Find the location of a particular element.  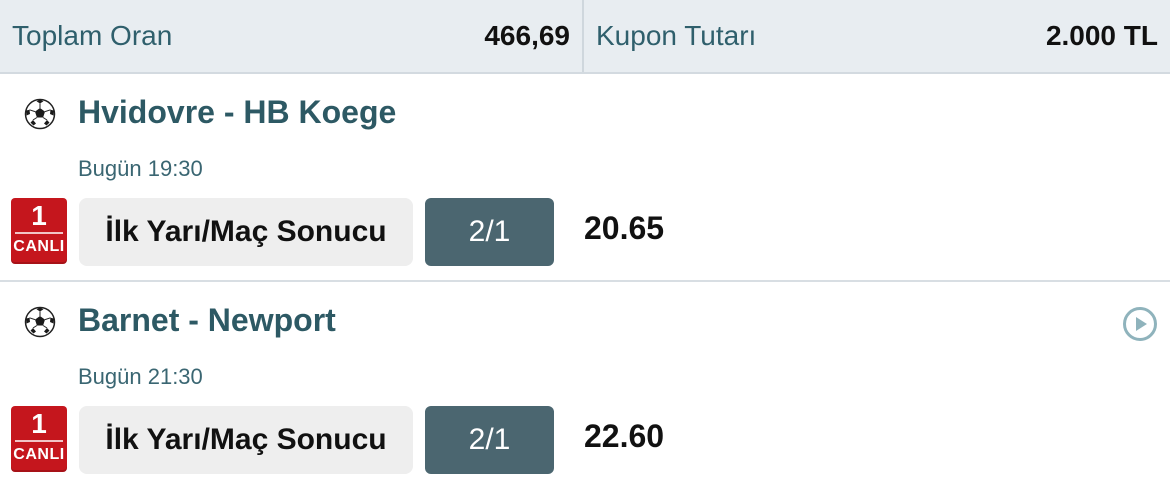

total-odds-value: 466,69 is located at coordinates (527, 35).